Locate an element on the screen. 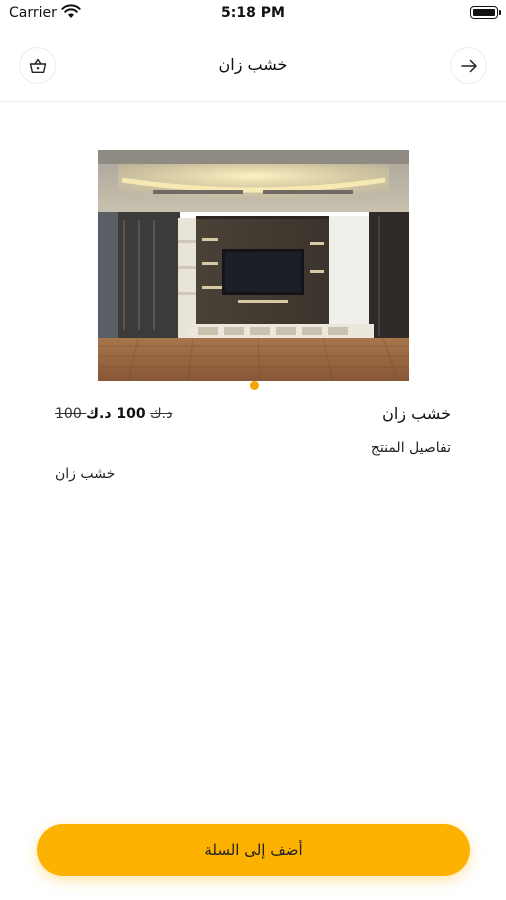 The height and width of the screenshot is (900, 506). price-block: 100 د.ك 100 د.ك is located at coordinates (116, 414).